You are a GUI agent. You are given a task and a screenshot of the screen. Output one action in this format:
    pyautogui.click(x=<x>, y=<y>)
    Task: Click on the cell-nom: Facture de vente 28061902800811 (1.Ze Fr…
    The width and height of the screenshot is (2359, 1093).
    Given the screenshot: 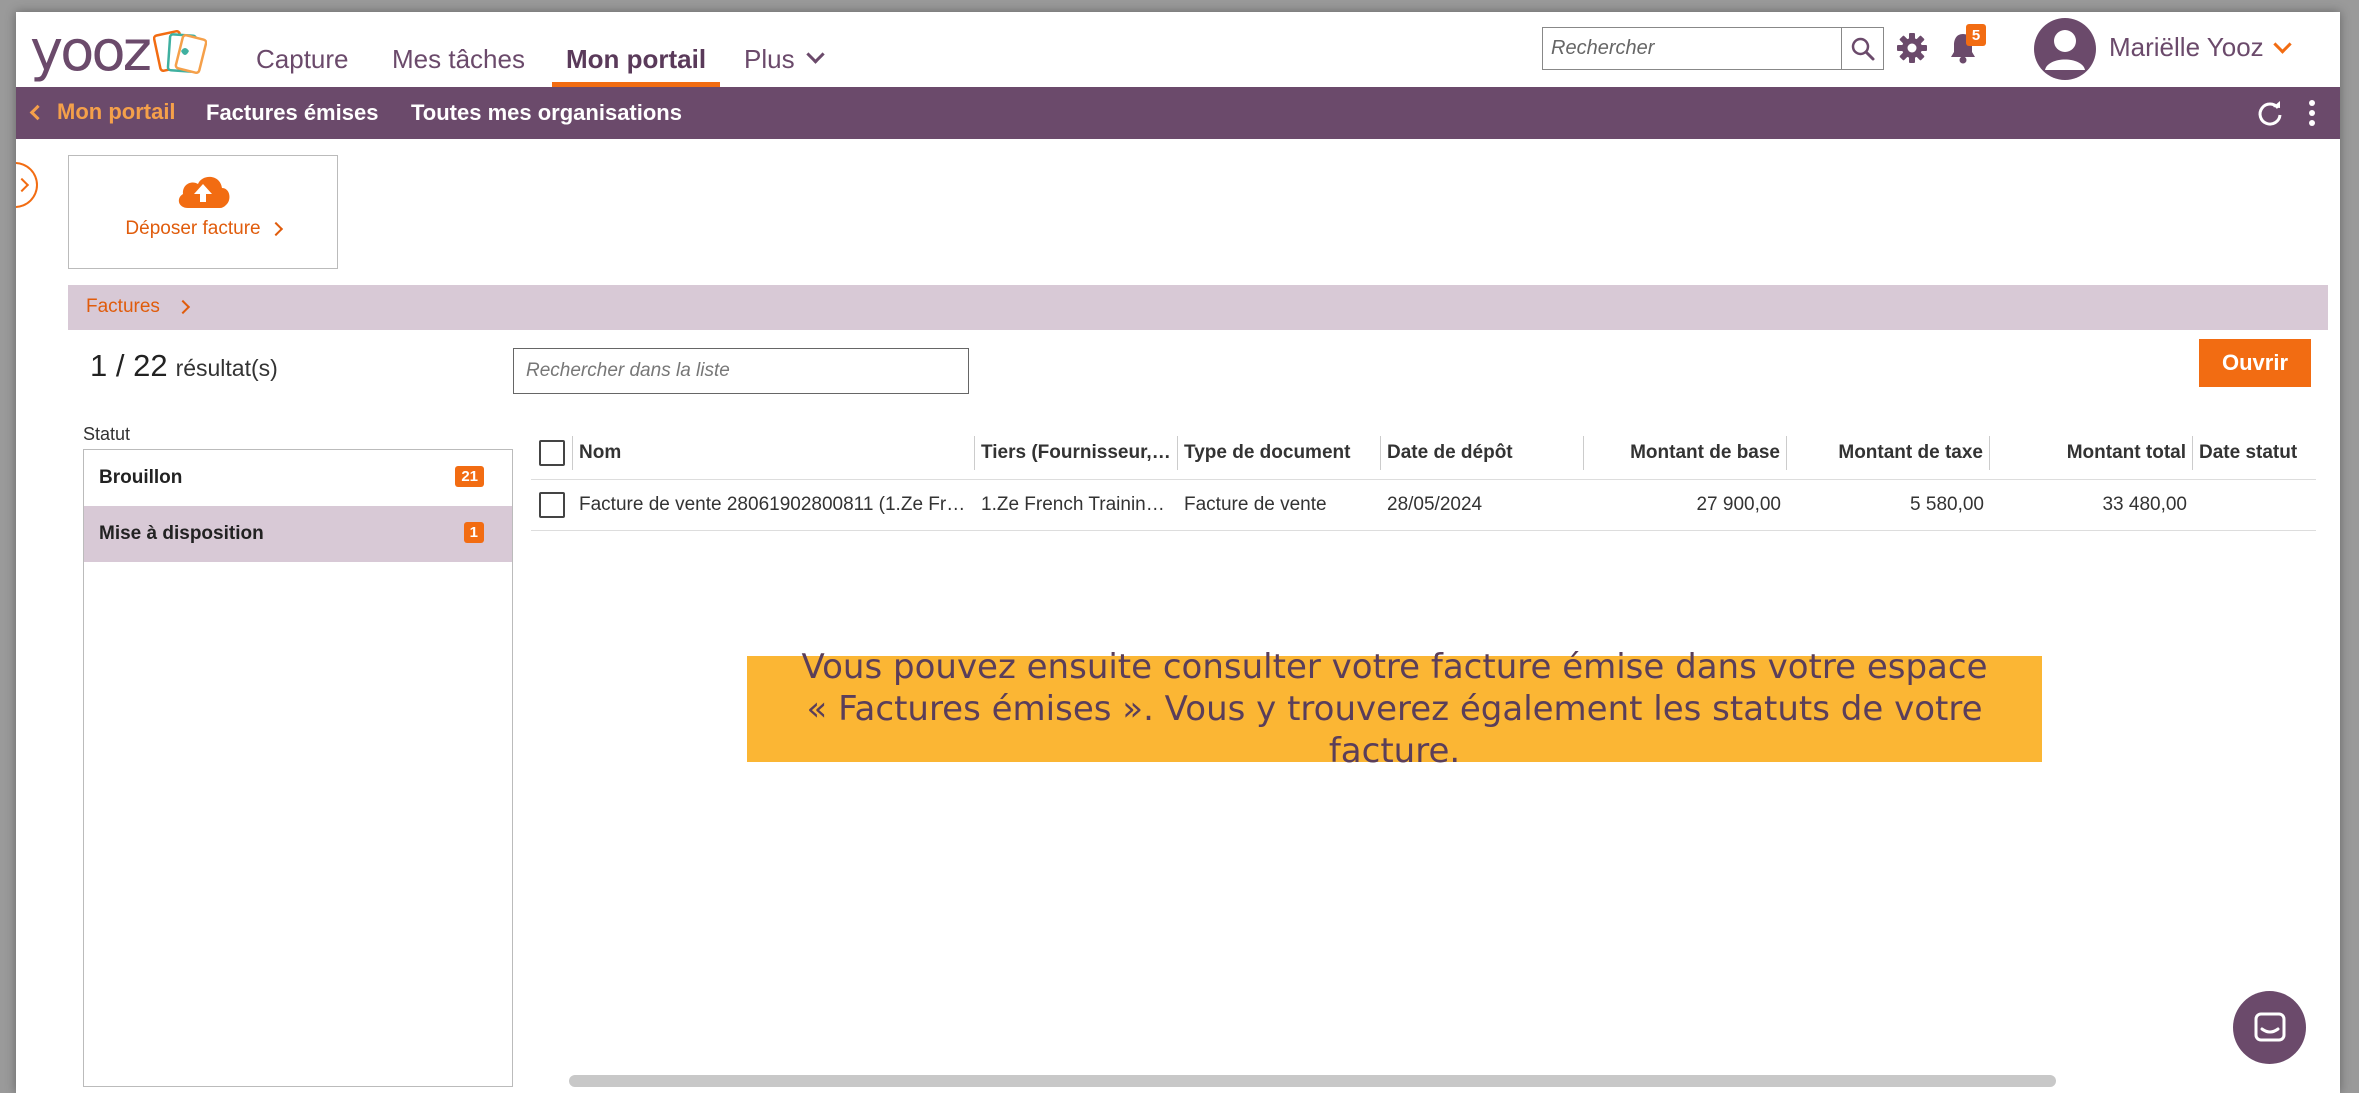 What is the action you would take?
    pyautogui.click(x=777, y=504)
    